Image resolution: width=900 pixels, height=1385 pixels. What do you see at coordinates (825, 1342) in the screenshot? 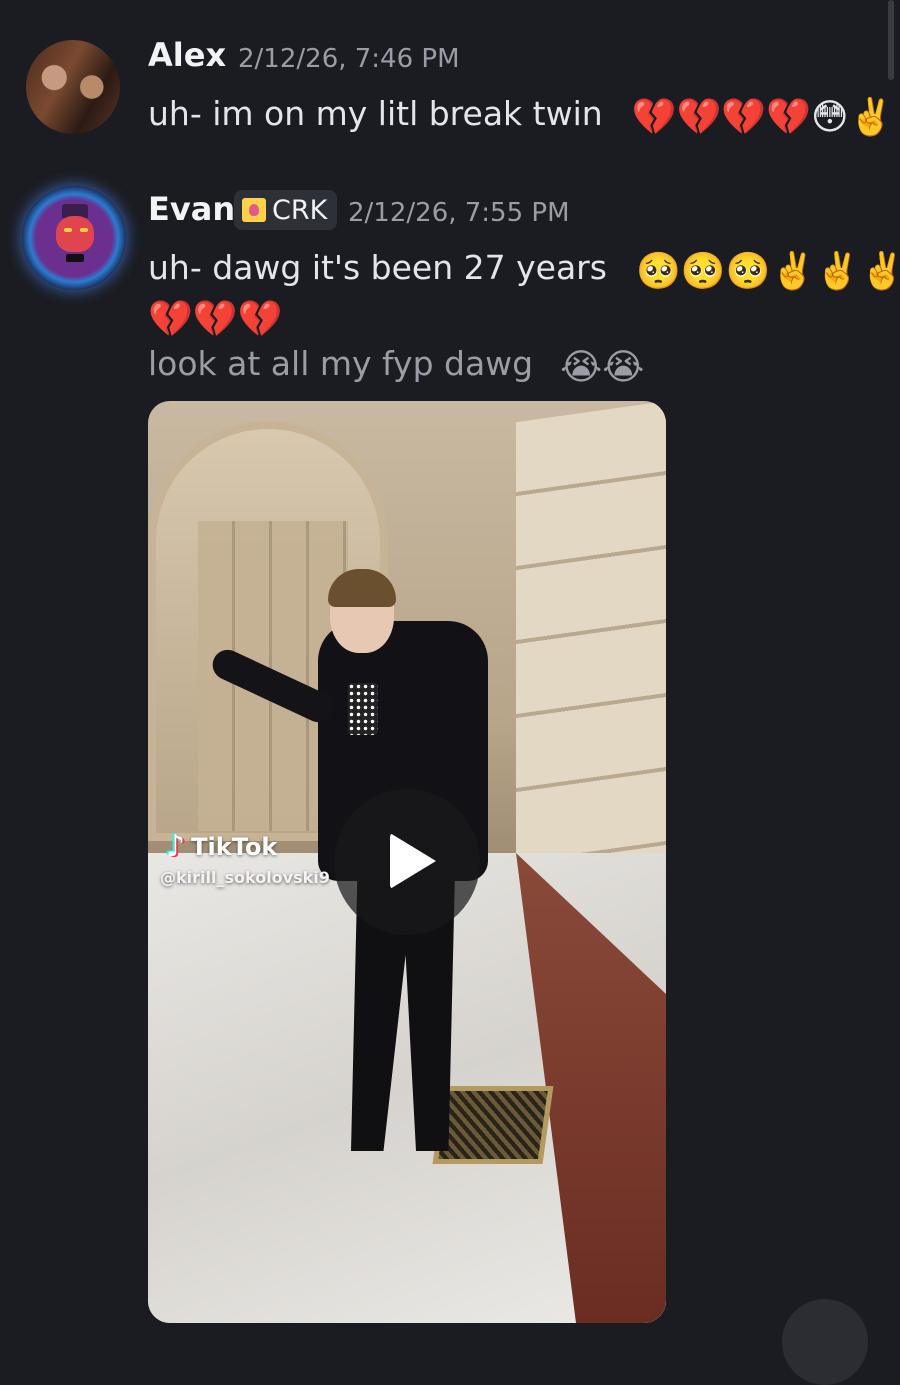
I see `jump-to-present-button` at bounding box center [825, 1342].